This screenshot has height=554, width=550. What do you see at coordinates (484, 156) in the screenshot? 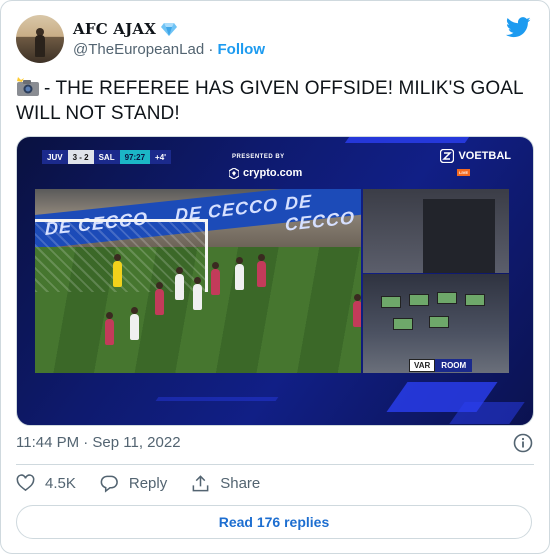
I see `broadcaster-name: VOETBAL` at bounding box center [484, 156].